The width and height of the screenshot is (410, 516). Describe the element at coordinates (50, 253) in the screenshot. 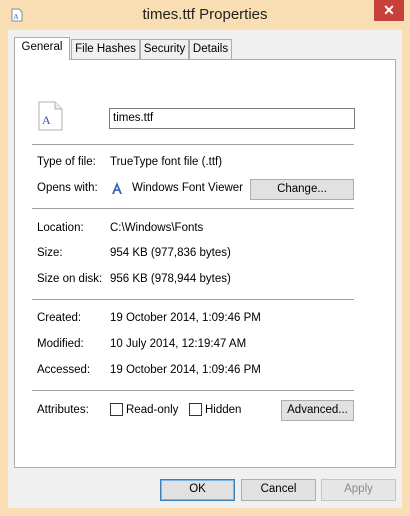

I see `size-label: Size:` at that location.